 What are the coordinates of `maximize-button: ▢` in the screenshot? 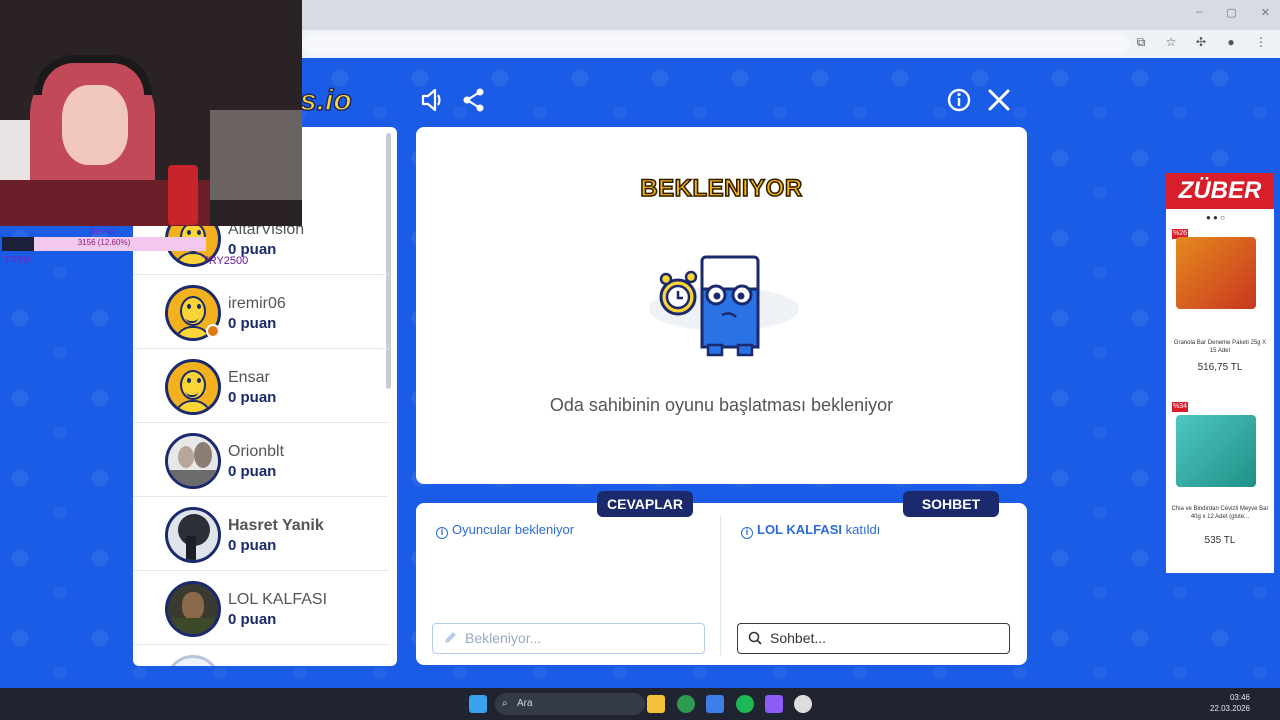 It's located at (1231, 12).